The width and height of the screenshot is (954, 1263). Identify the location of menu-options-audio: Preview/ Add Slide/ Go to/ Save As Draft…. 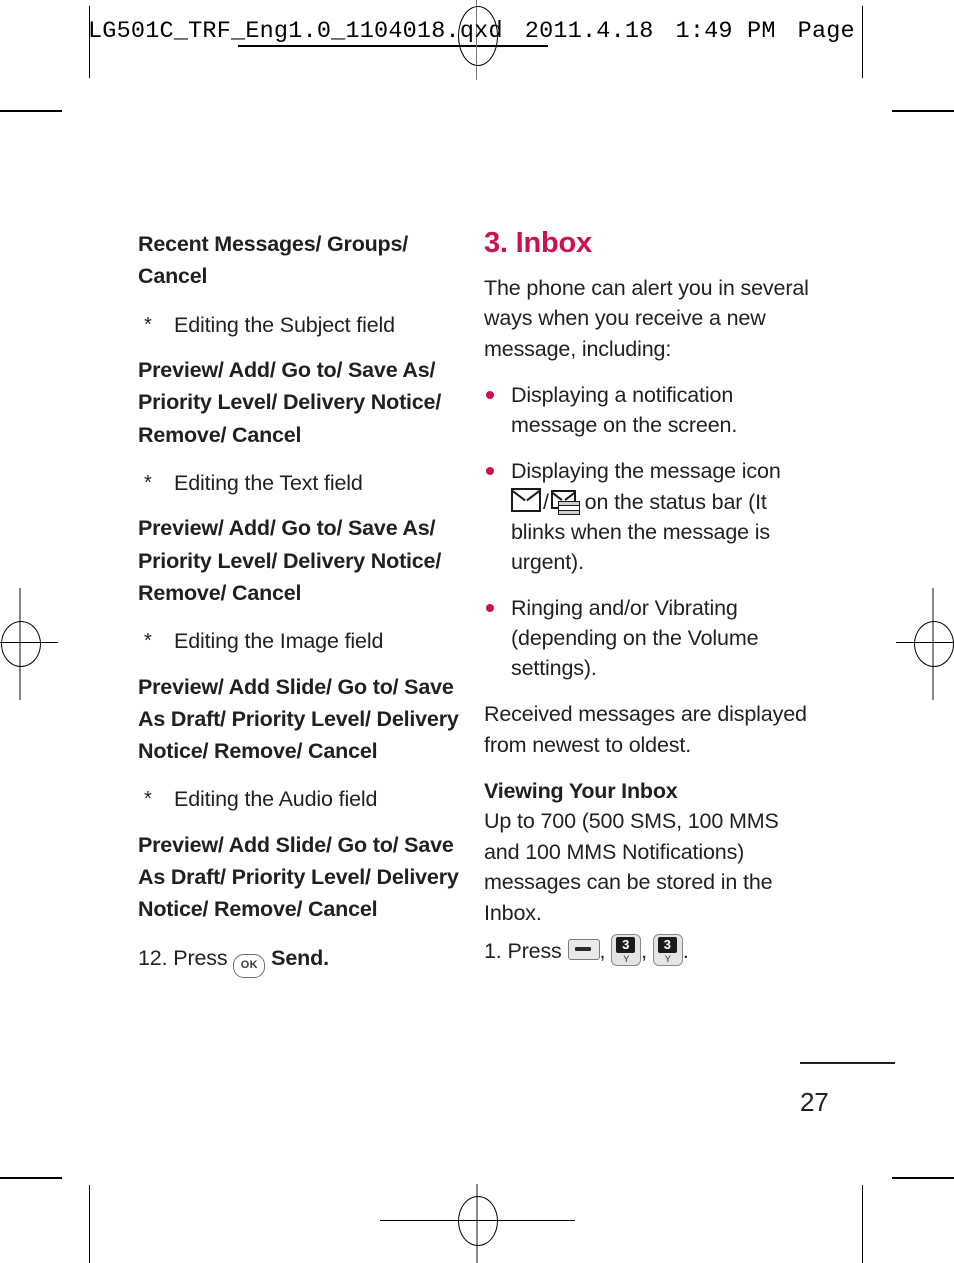
(298, 877).